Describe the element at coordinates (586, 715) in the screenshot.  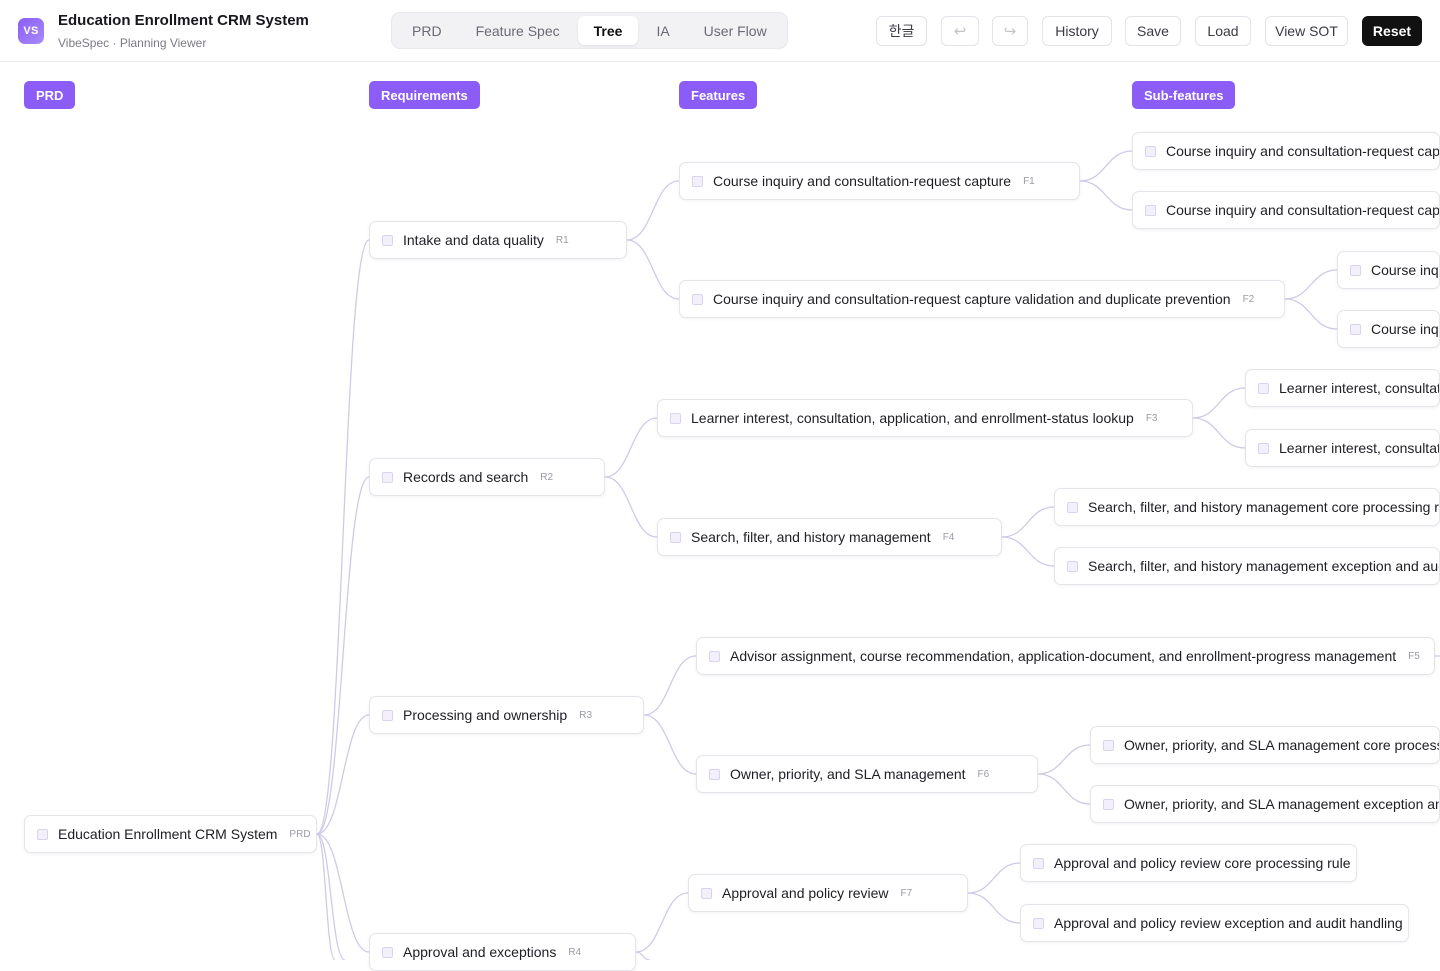
I see `node-tag: R3` at that location.